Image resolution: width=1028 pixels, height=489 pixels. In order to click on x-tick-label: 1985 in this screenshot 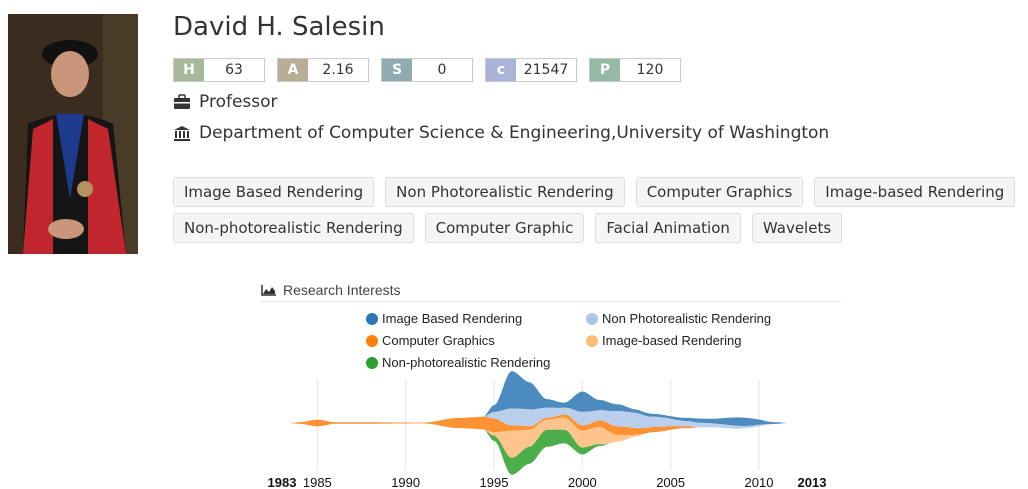, I will do `click(317, 482)`.